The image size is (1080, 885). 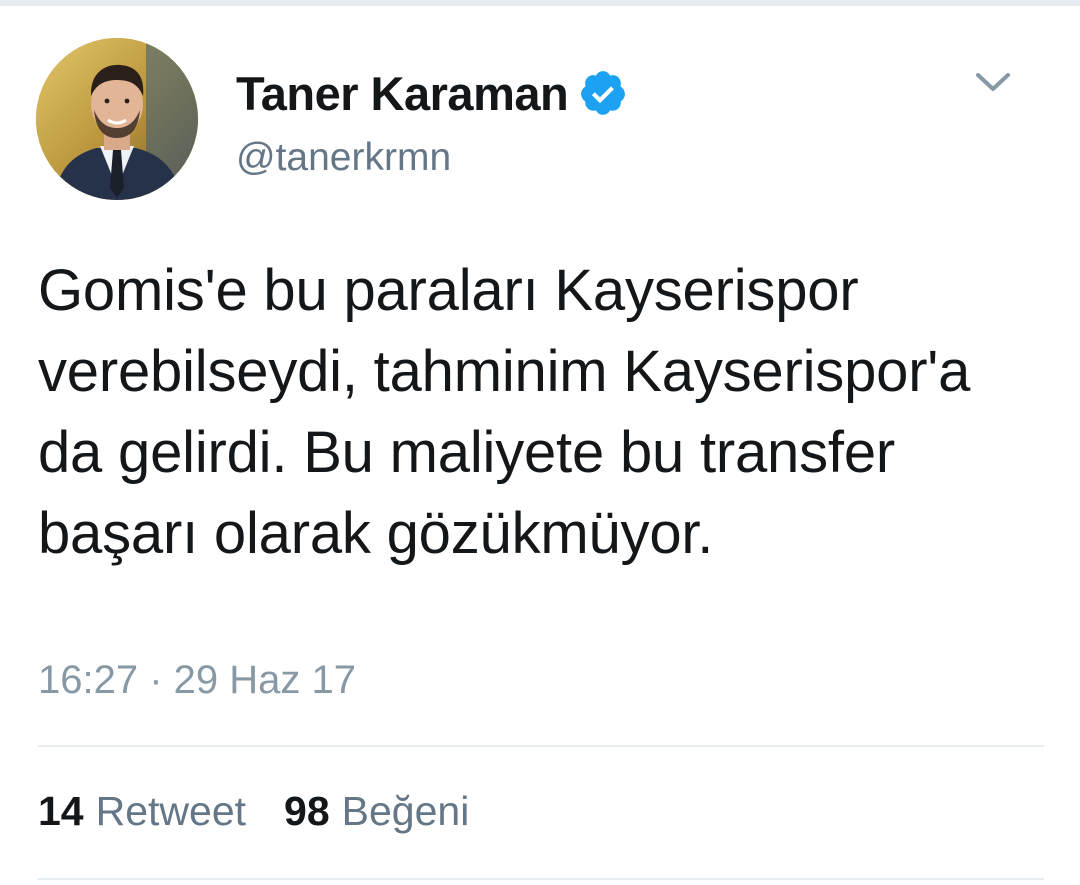 I want to click on chevron-down-icon, so click(x=993, y=82).